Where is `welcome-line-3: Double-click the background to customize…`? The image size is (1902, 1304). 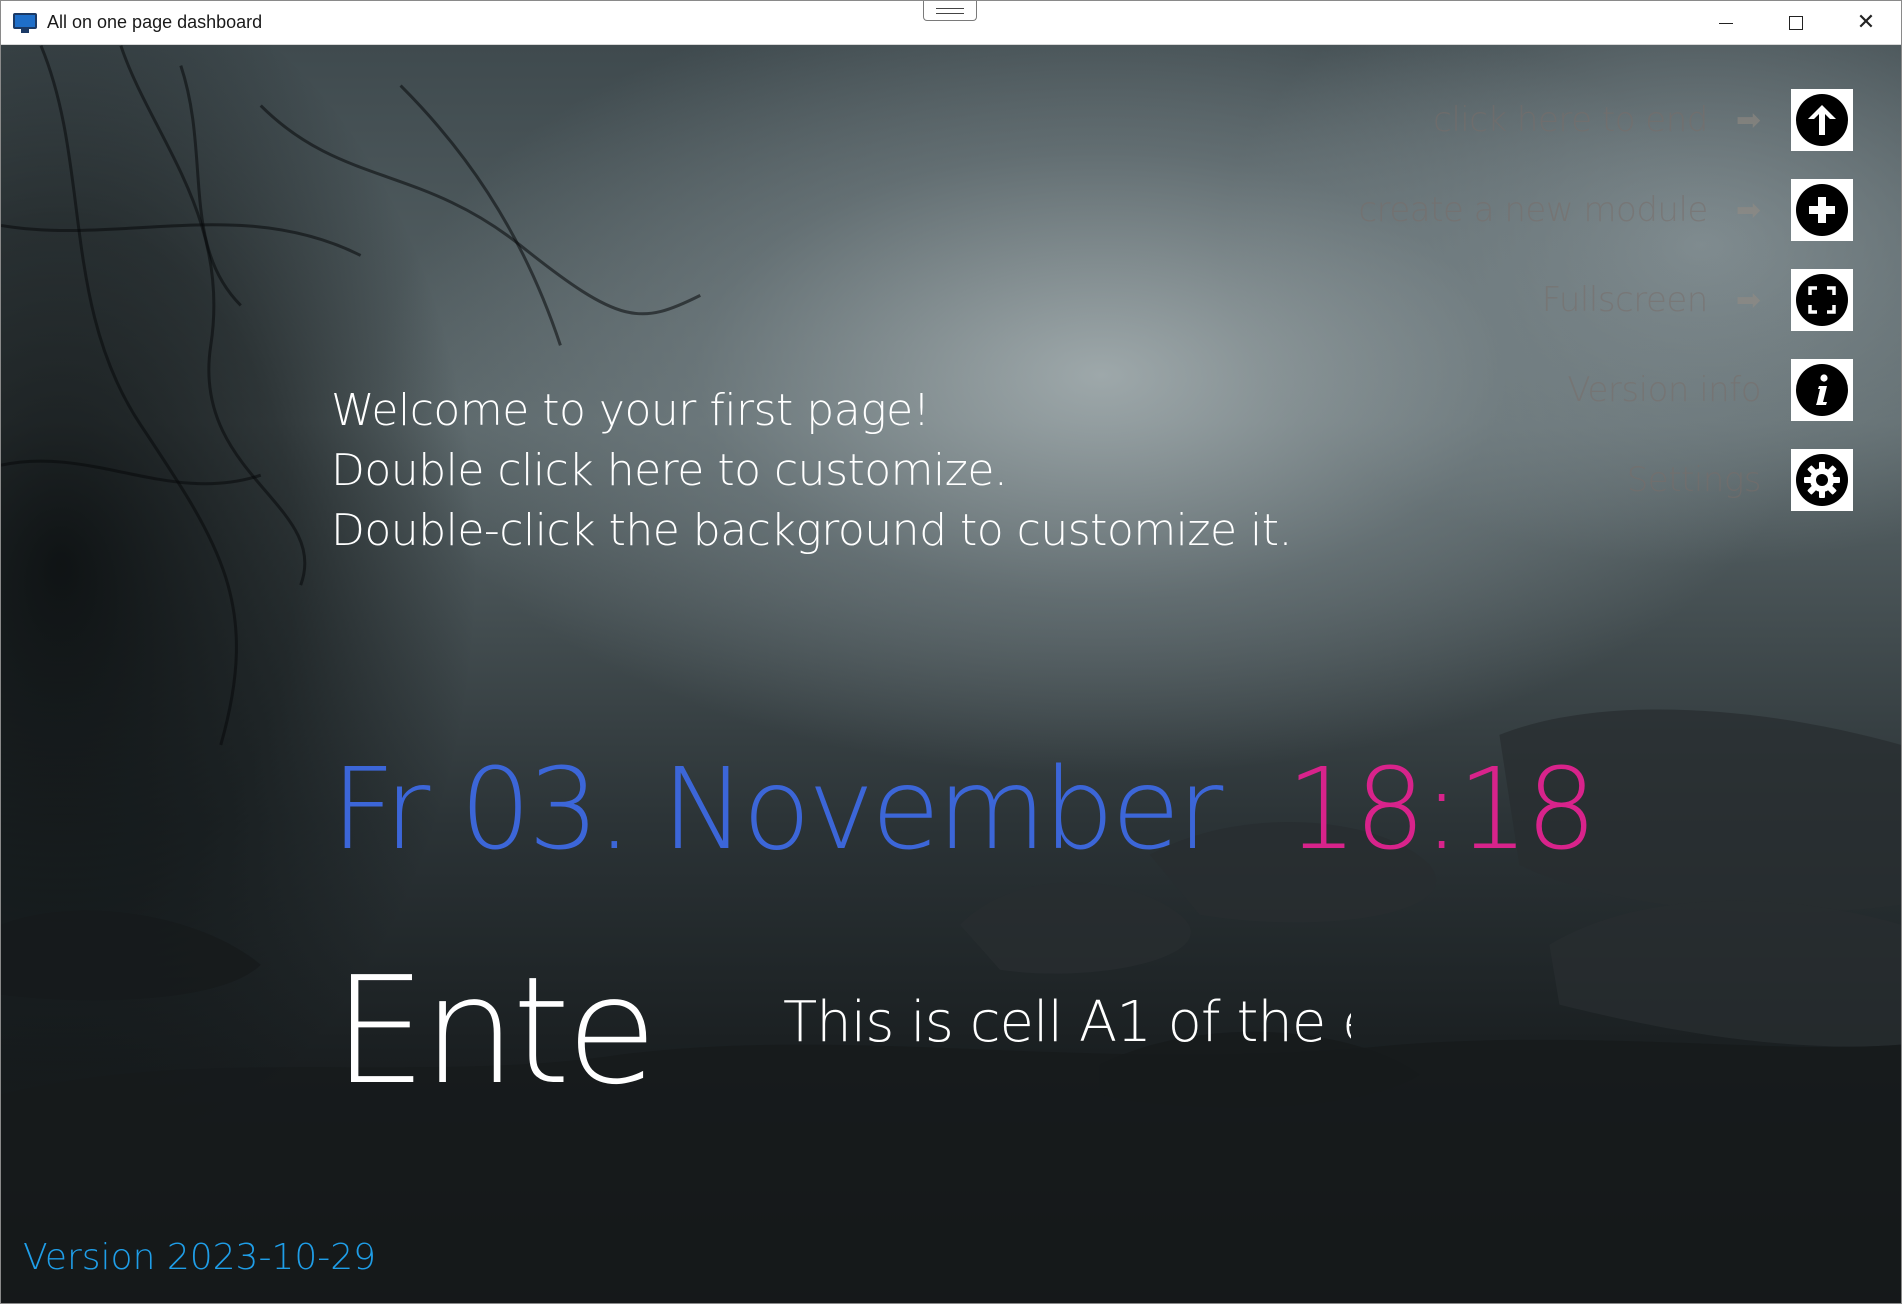
welcome-line-3: Double-click the background to customize… is located at coordinates (812, 530).